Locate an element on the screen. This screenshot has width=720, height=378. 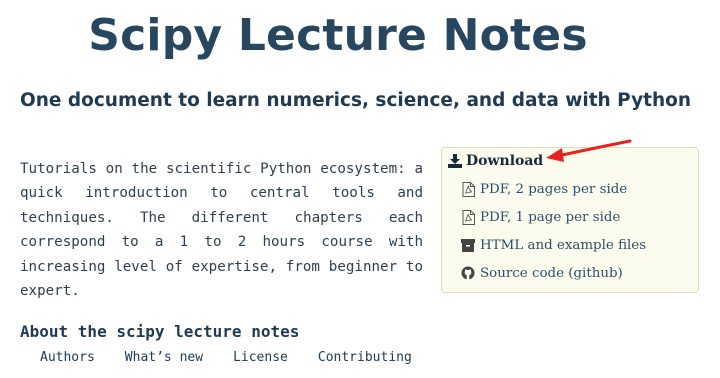
download-source-link: Source code (github) is located at coordinates (541, 273).